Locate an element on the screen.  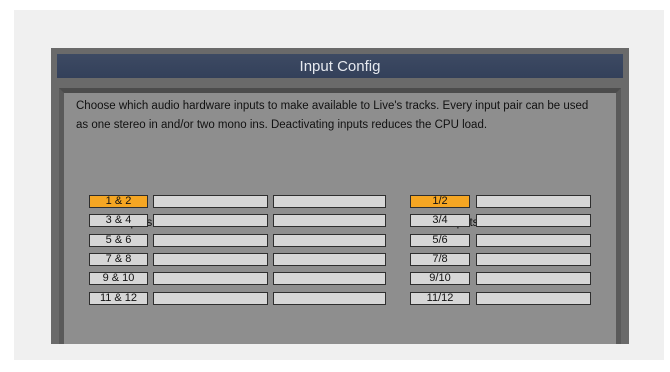
mono-input-pair-button: 1 & 2 is located at coordinates (118, 201).